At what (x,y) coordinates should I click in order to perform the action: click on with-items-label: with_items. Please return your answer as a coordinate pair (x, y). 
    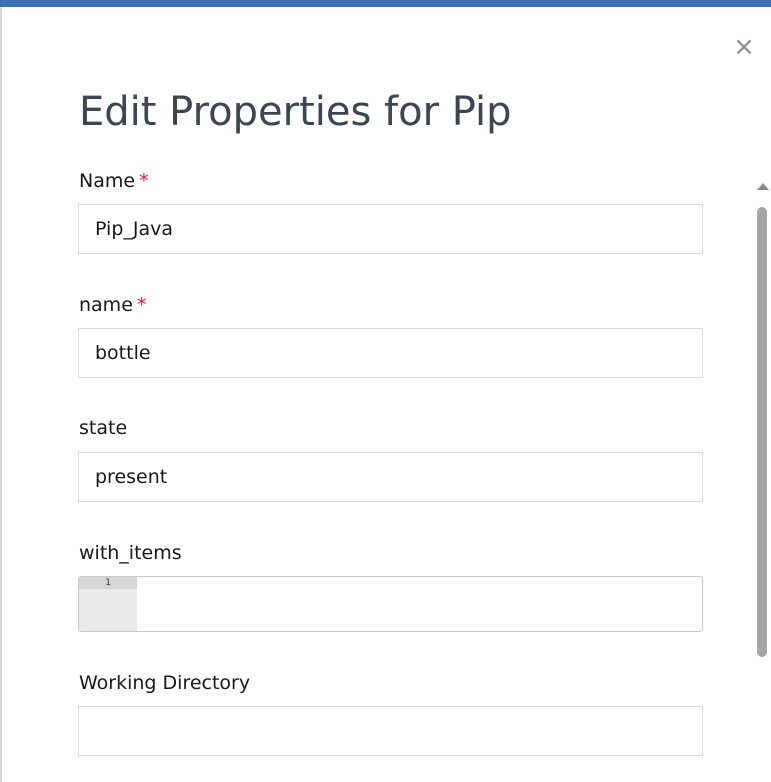
    Looking at the image, I should click on (130, 553).